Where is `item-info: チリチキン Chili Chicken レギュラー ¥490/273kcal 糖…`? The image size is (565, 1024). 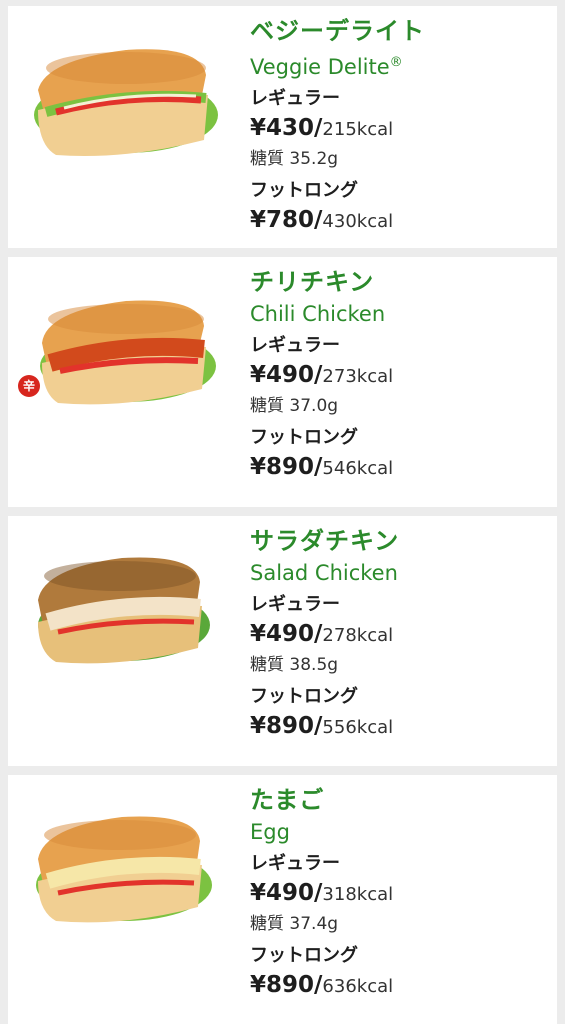 item-info: チリチキン Chili Chicken レギュラー ¥490/273kcal 糖… is located at coordinates (399, 375).